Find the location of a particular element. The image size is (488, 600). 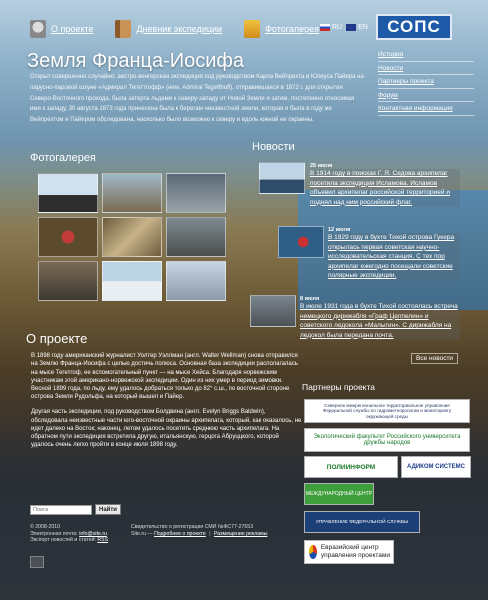

email-link: info@site.ru is located at coordinates (93, 534).